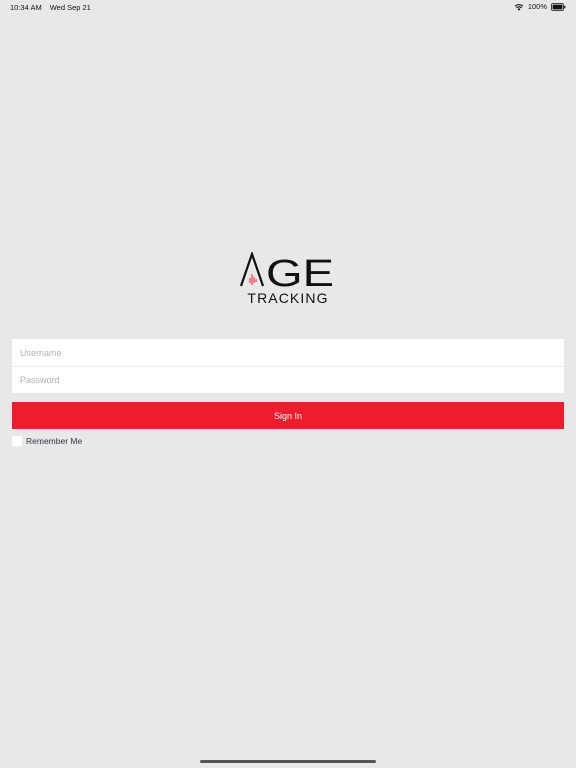 The height and width of the screenshot is (768, 576). What do you see at coordinates (288, 761) in the screenshot?
I see `home-indicator` at bounding box center [288, 761].